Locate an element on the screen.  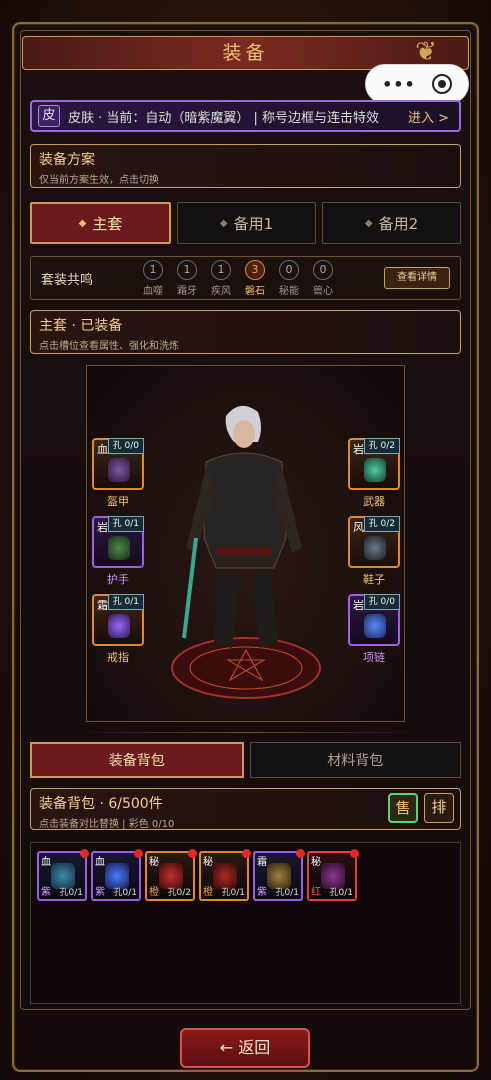
equipped-title: 主套 · 已装备 is located at coordinates (81, 326).